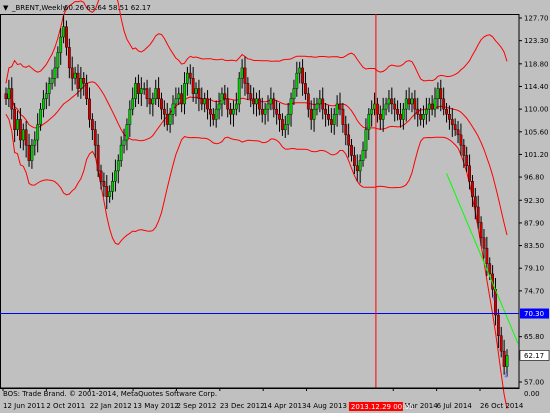  Describe the element at coordinates (39, 8) in the screenshot. I see `symbol-title: _BRENT,Weekly` at that location.